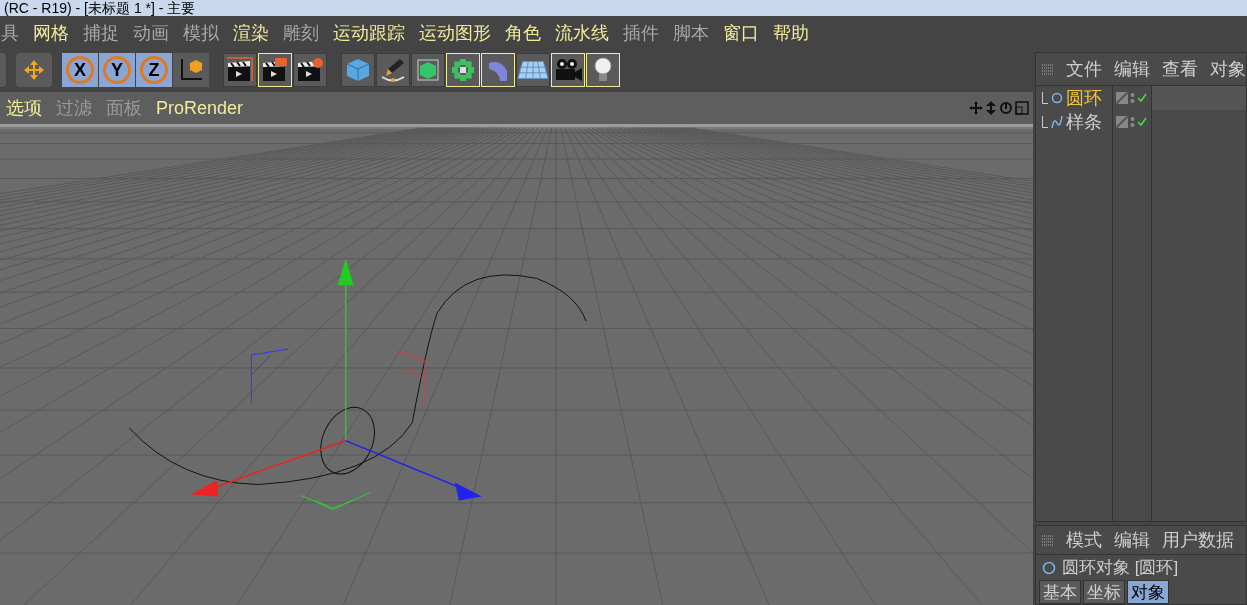  What do you see at coordinates (1198, 540) in the screenshot?
I see `panel-menu-item: 用户数据` at bounding box center [1198, 540].